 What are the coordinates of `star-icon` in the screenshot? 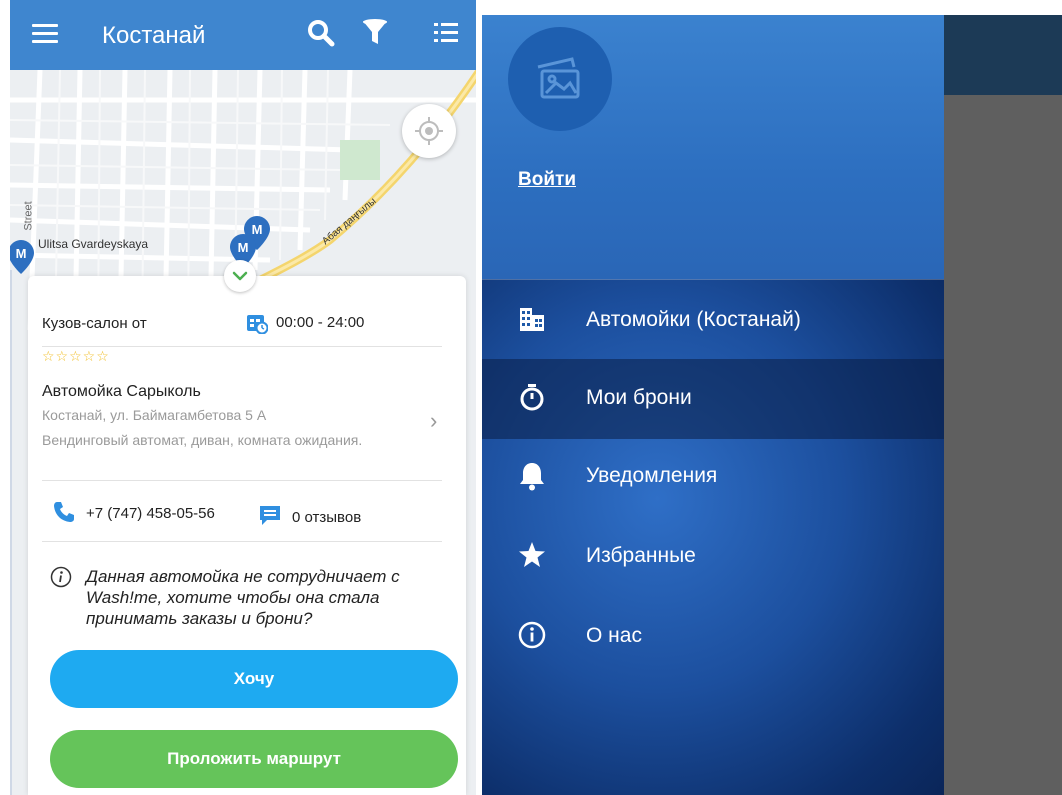 It's located at (532, 555).